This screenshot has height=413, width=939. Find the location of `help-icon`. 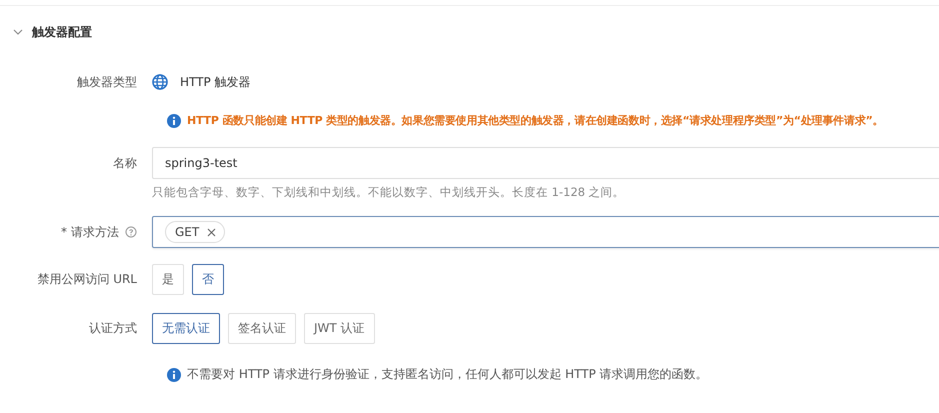

help-icon is located at coordinates (131, 232).